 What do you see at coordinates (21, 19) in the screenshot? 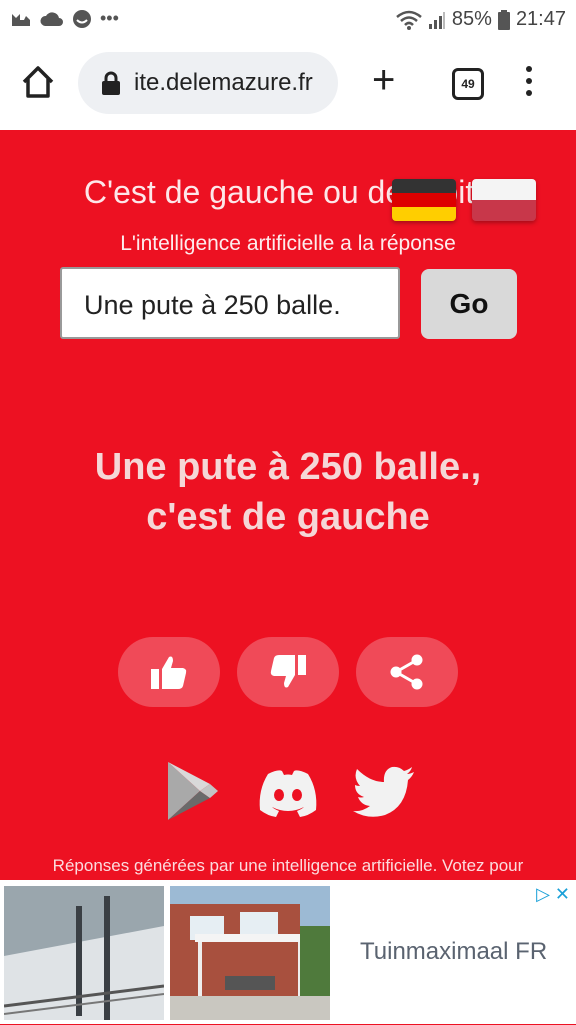
I see `cat-icon` at bounding box center [21, 19].